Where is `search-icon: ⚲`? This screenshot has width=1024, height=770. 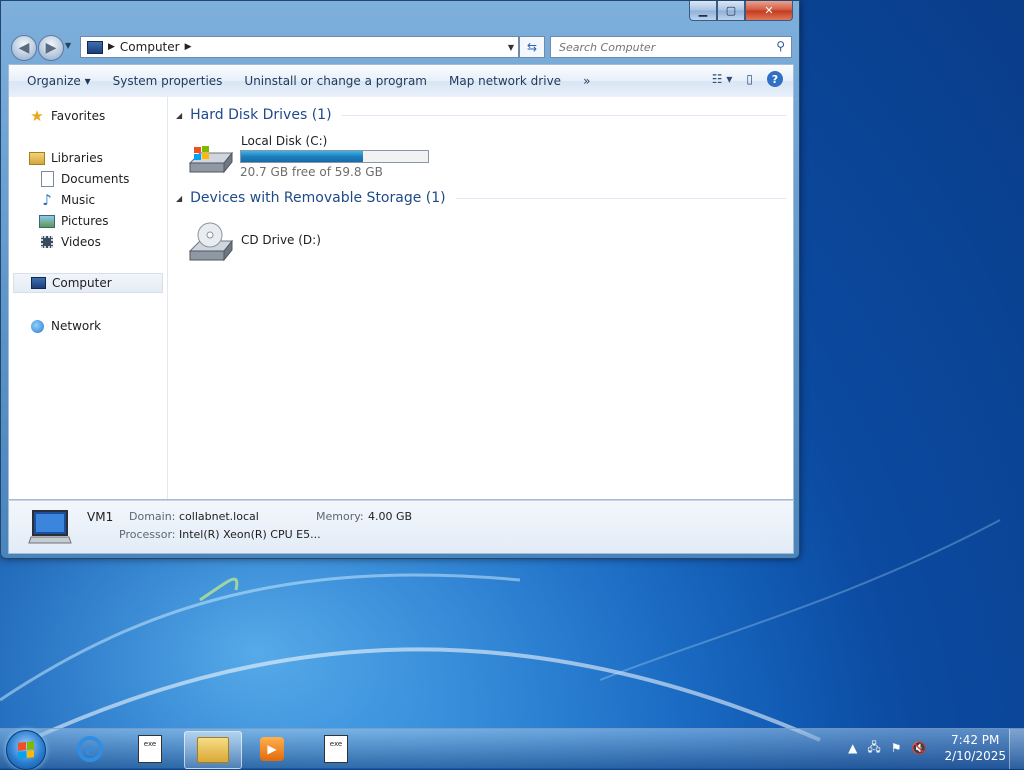 search-icon: ⚲ is located at coordinates (780, 46).